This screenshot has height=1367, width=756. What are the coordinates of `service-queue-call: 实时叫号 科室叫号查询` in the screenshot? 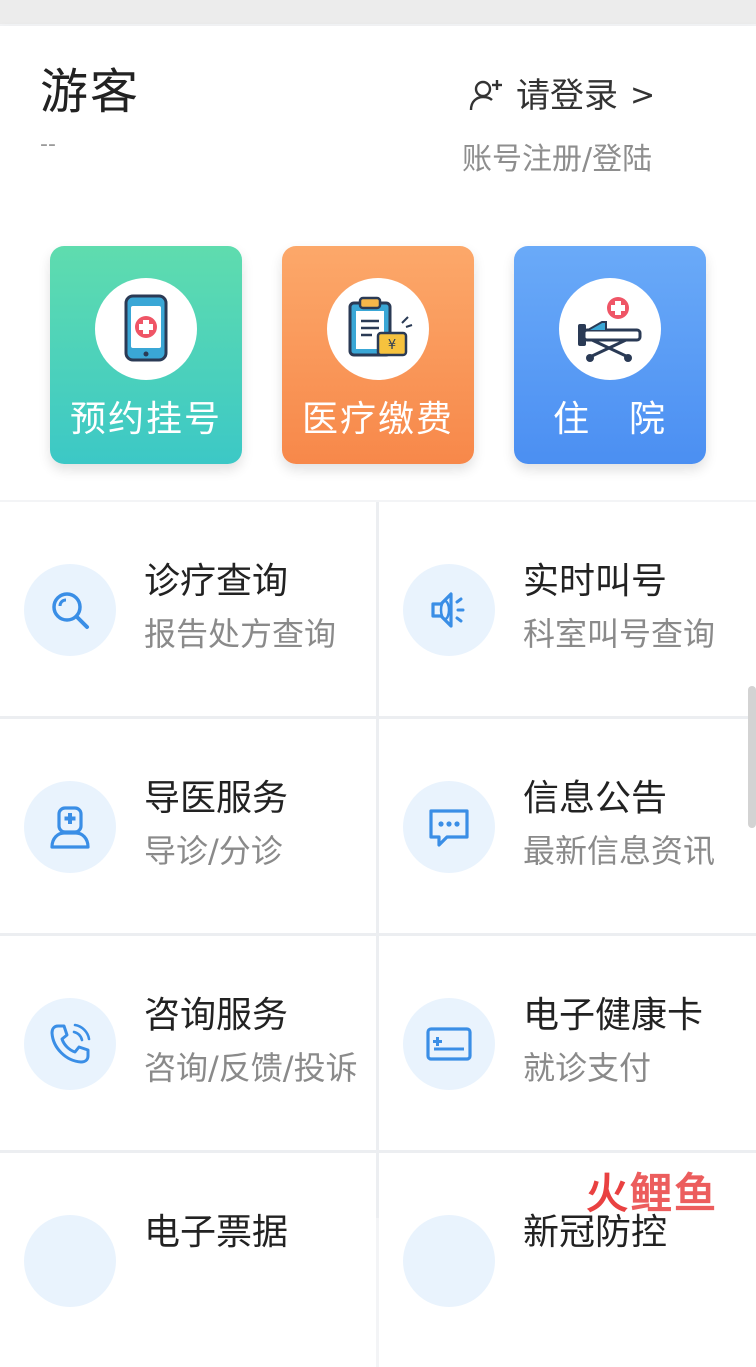 It's located at (567, 609).